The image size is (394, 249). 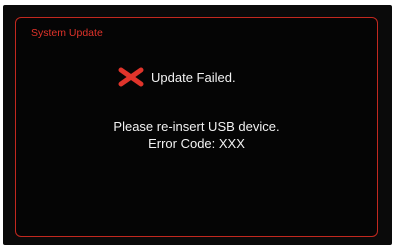 I want to click on x-mark-icon, so click(x=131, y=77).